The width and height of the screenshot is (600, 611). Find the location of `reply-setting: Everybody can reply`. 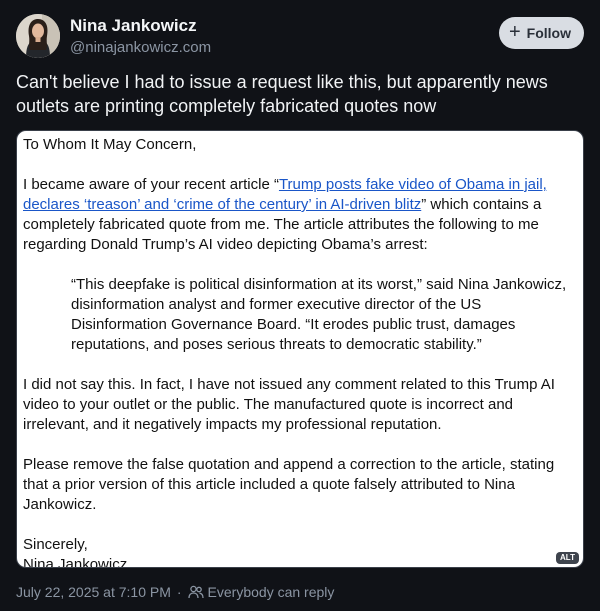

reply-setting: Everybody can reply is located at coordinates (261, 592).